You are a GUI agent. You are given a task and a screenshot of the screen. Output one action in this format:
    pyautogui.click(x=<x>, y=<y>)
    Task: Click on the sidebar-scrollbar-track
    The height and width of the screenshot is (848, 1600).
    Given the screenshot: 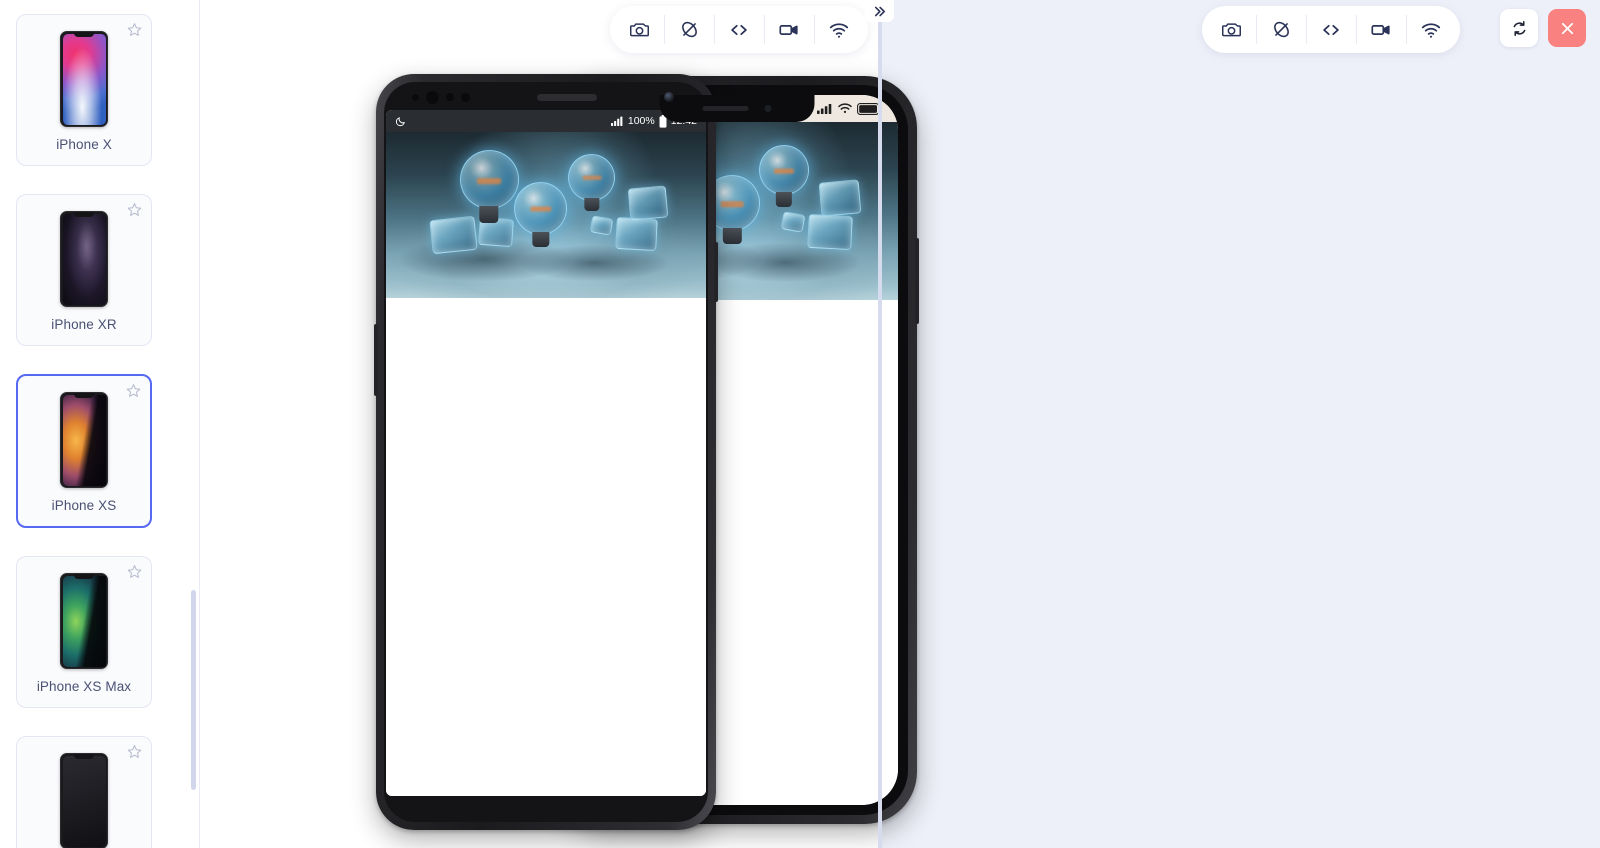 What is the action you would take?
    pyautogui.click(x=193, y=424)
    